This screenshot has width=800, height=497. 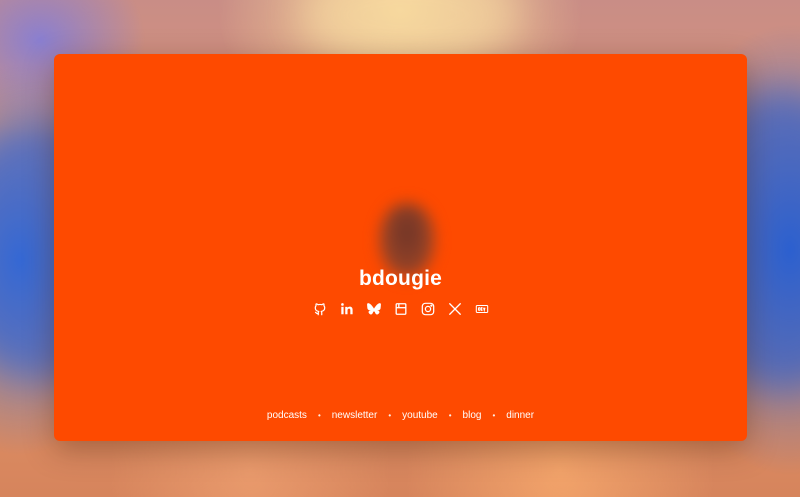 What do you see at coordinates (407, 240) in the screenshot?
I see `avatar-photo` at bounding box center [407, 240].